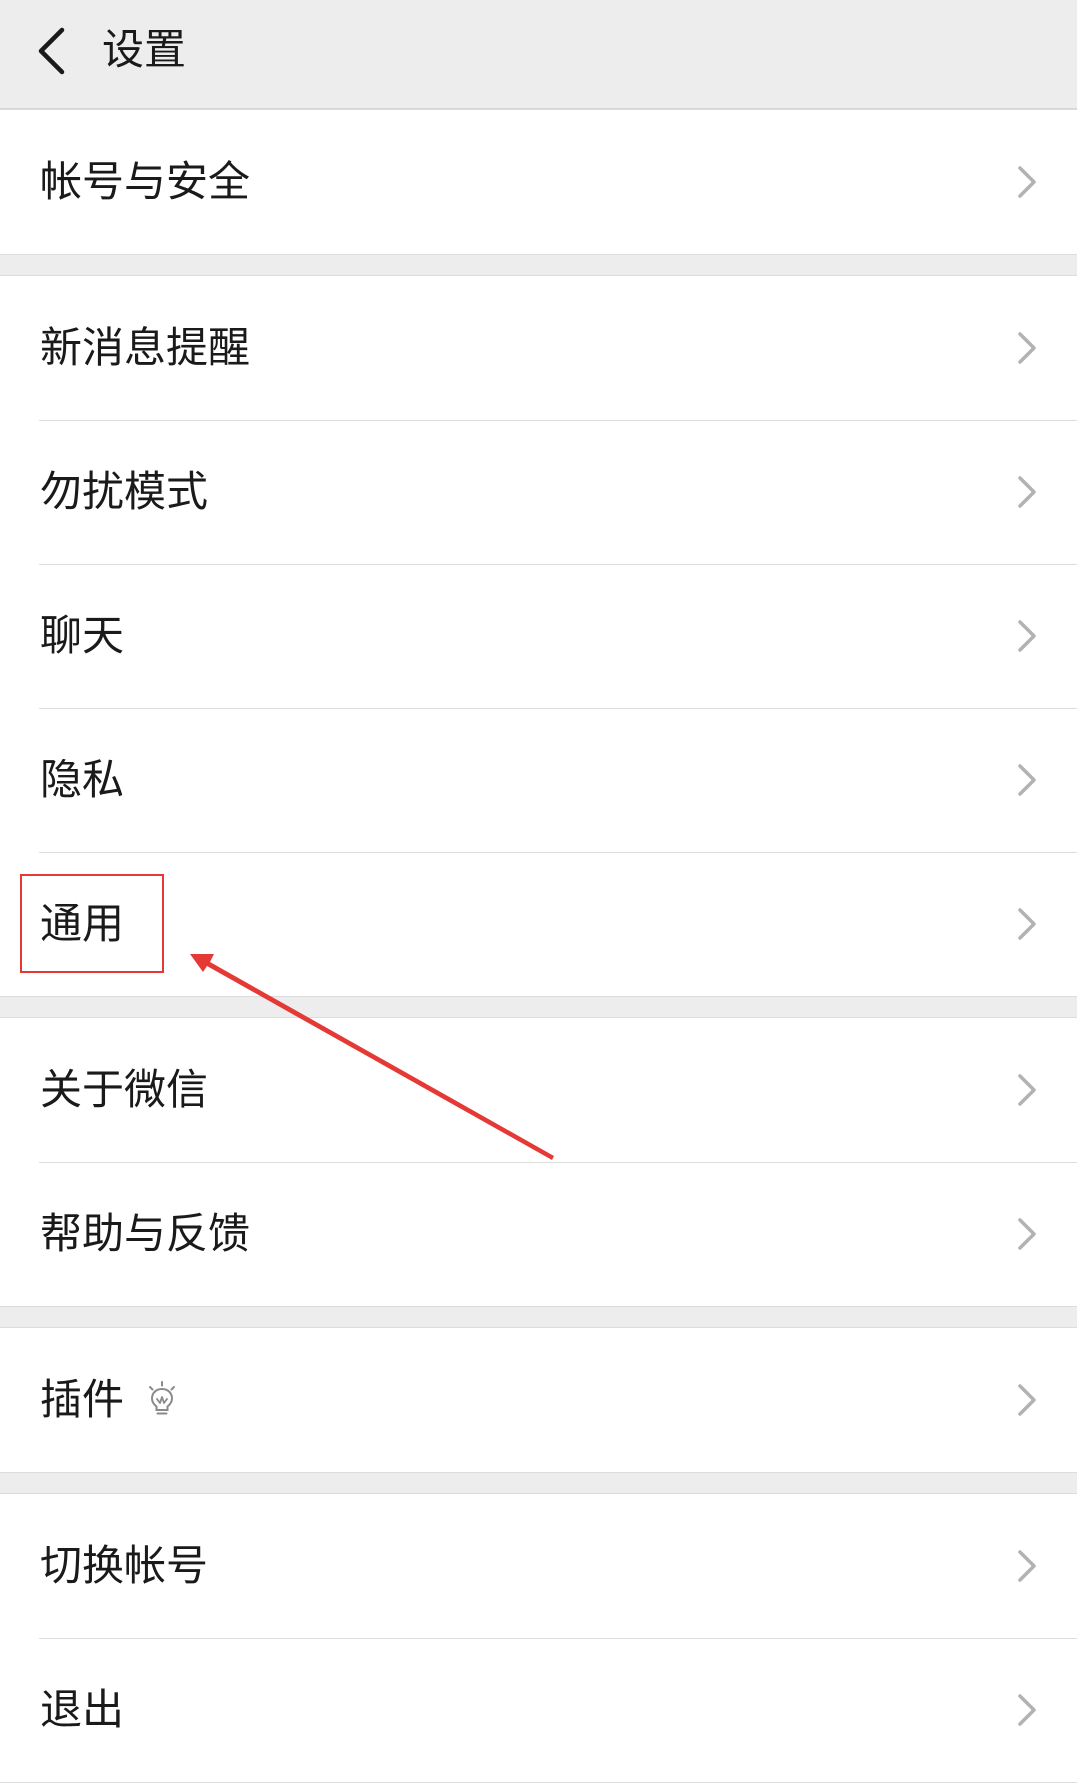  What do you see at coordinates (145, 347) in the screenshot?
I see `settings-item-label: 新消息提醒` at bounding box center [145, 347].